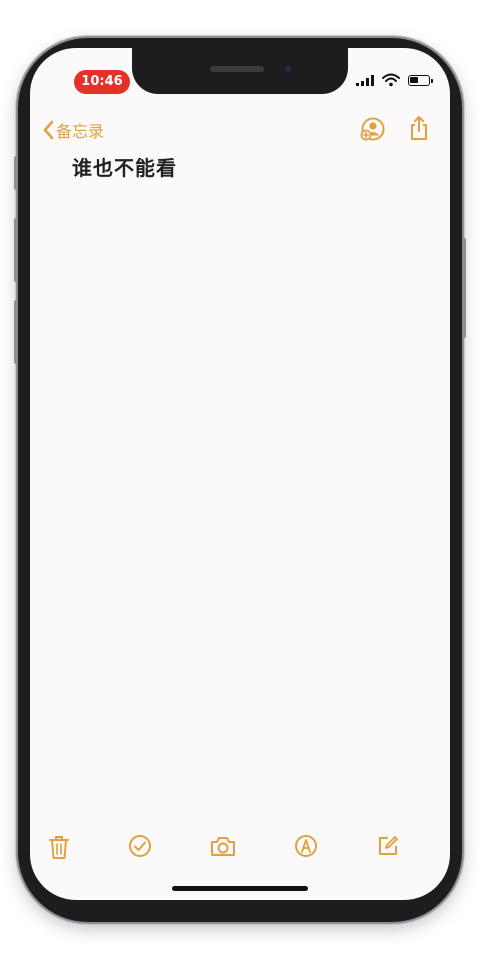 This screenshot has width=480, height=960. What do you see at coordinates (102, 82) in the screenshot?
I see `status-time: 10:46` at bounding box center [102, 82].